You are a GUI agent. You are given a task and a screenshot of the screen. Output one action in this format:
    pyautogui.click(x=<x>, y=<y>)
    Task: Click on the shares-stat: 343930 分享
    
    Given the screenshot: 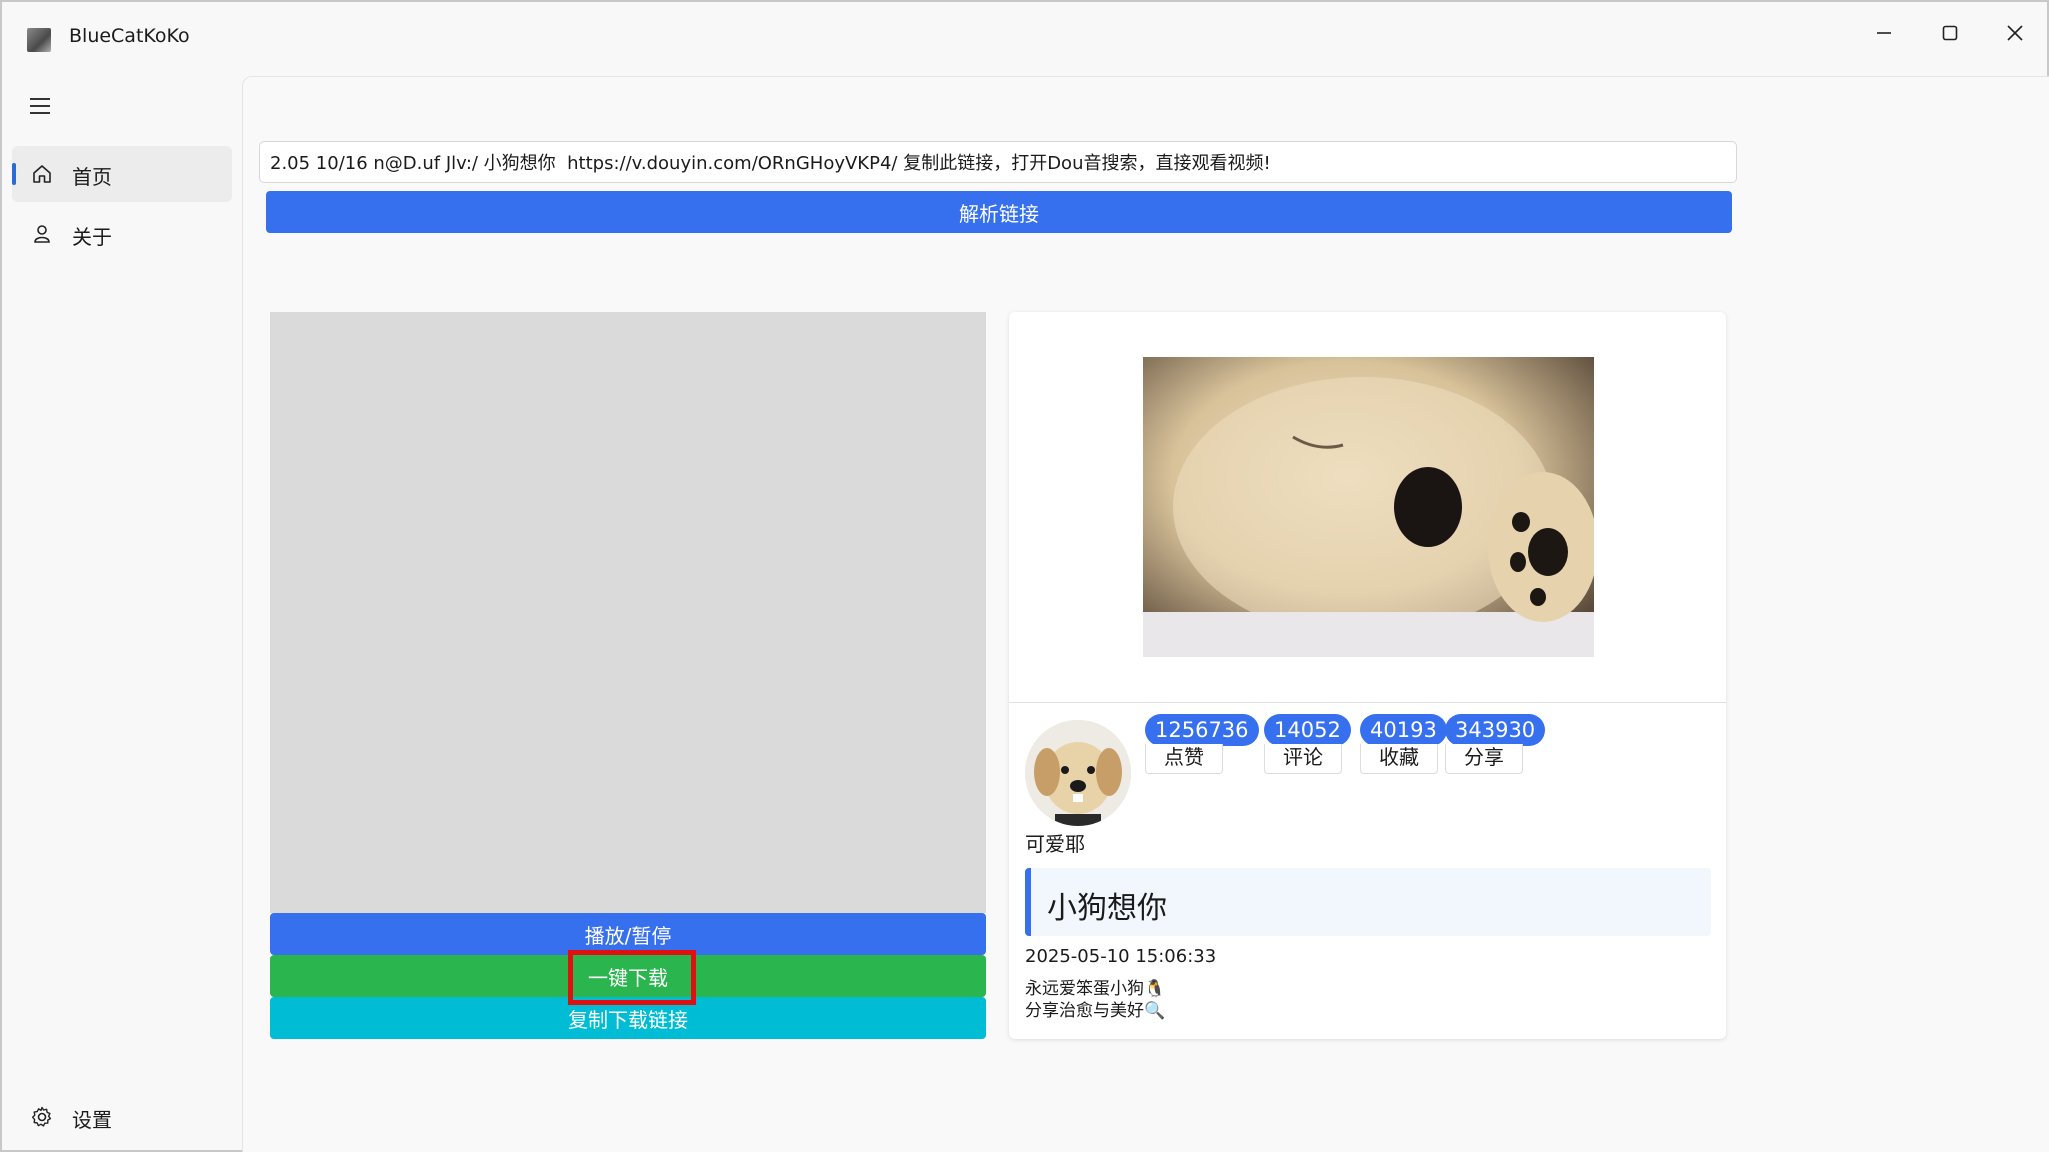 What is the action you would take?
    pyautogui.click(x=1495, y=745)
    